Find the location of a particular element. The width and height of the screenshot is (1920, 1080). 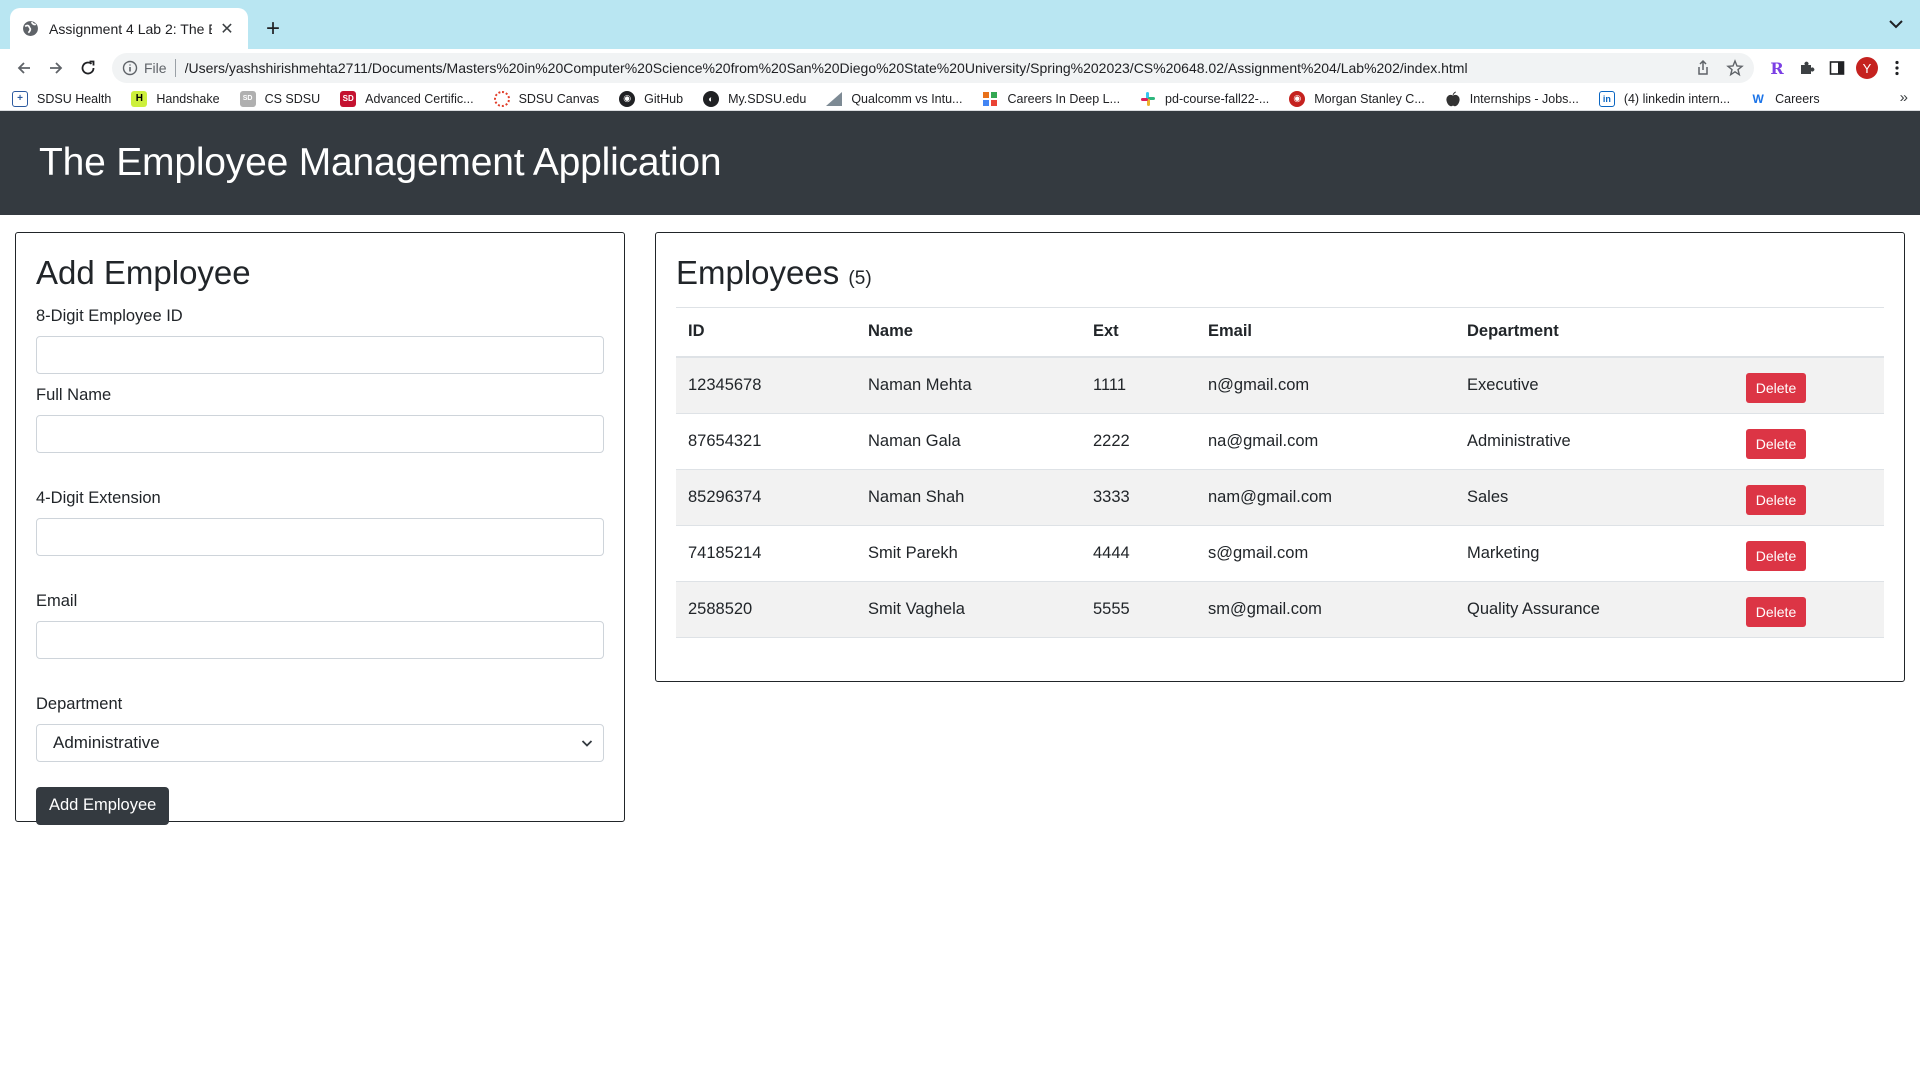

bookmark-item: W Careers is located at coordinates (1784, 99).